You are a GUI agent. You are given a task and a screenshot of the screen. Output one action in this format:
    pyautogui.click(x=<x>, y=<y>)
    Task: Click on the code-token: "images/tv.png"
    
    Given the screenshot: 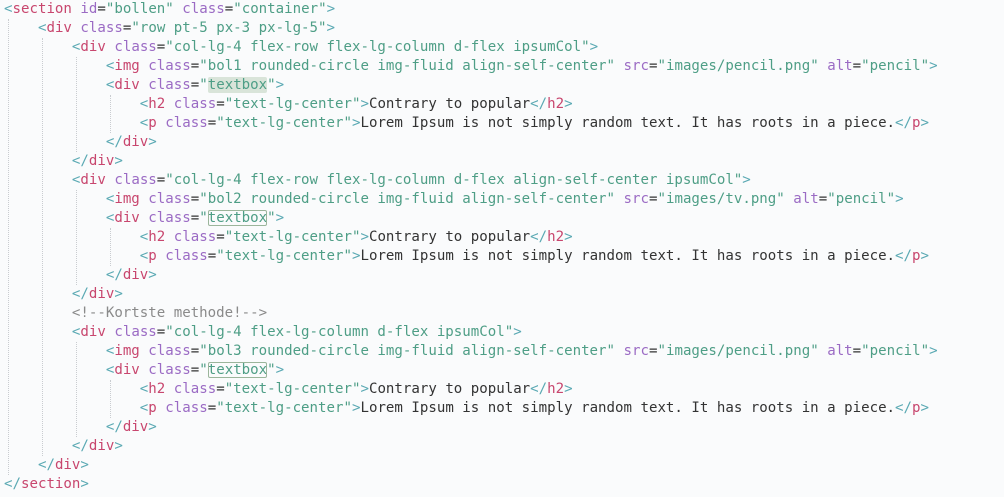 What is the action you would take?
    pyautogui.click(x=721, y=199)
    